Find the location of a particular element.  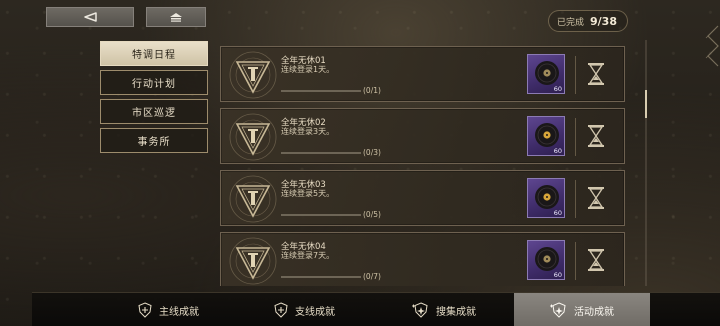

tab-collection-achievements: 搜集成就 is located at coordinates (444, 309).